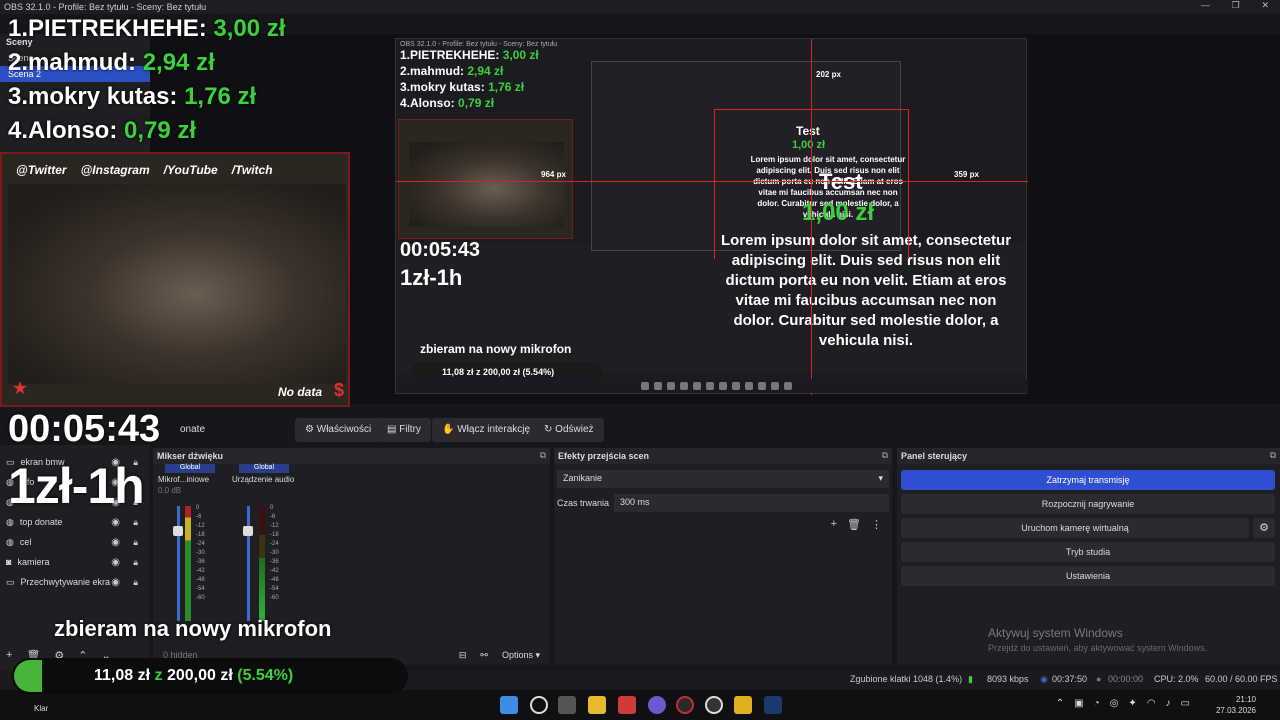 This screenshot has height=720, width=1280. I want to click on instagram-label: @Instagram, so click(115, 170).